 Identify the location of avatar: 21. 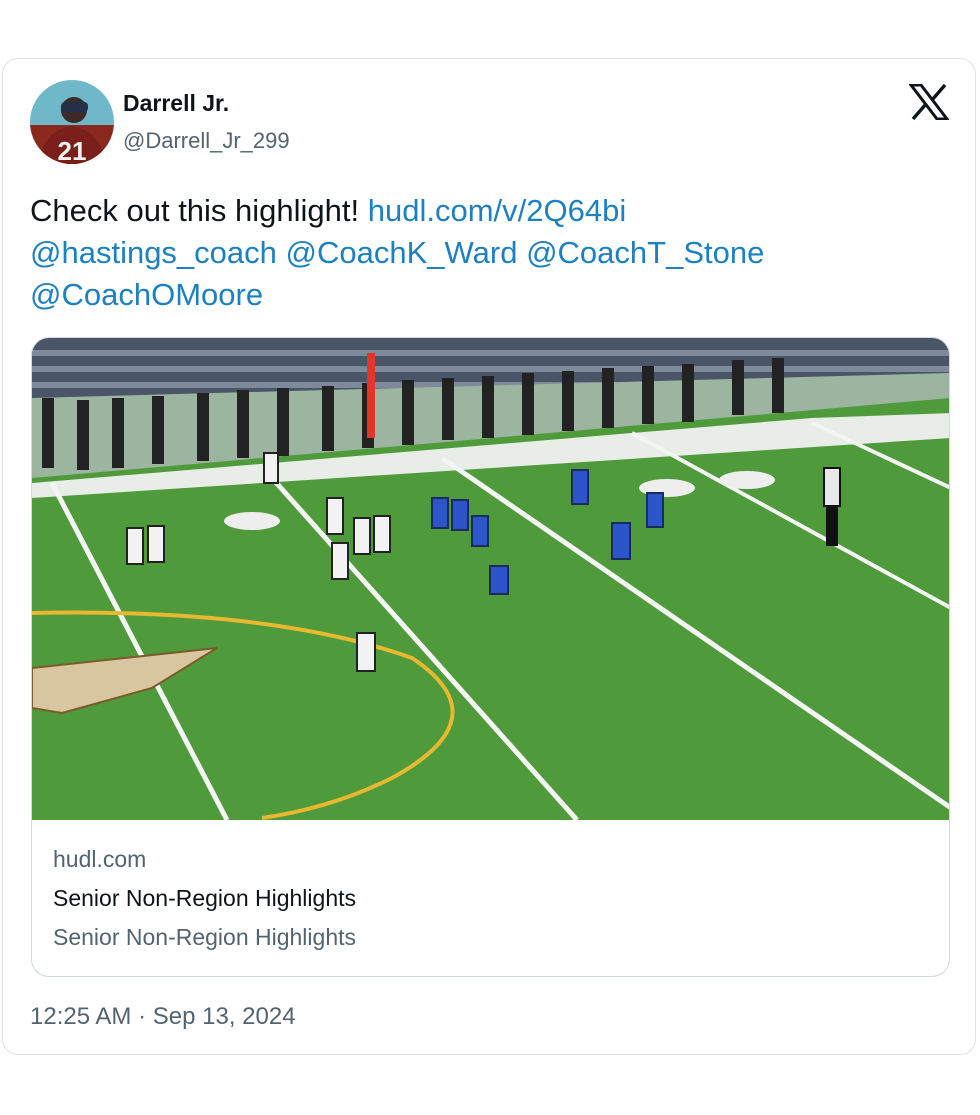
(72, 122).